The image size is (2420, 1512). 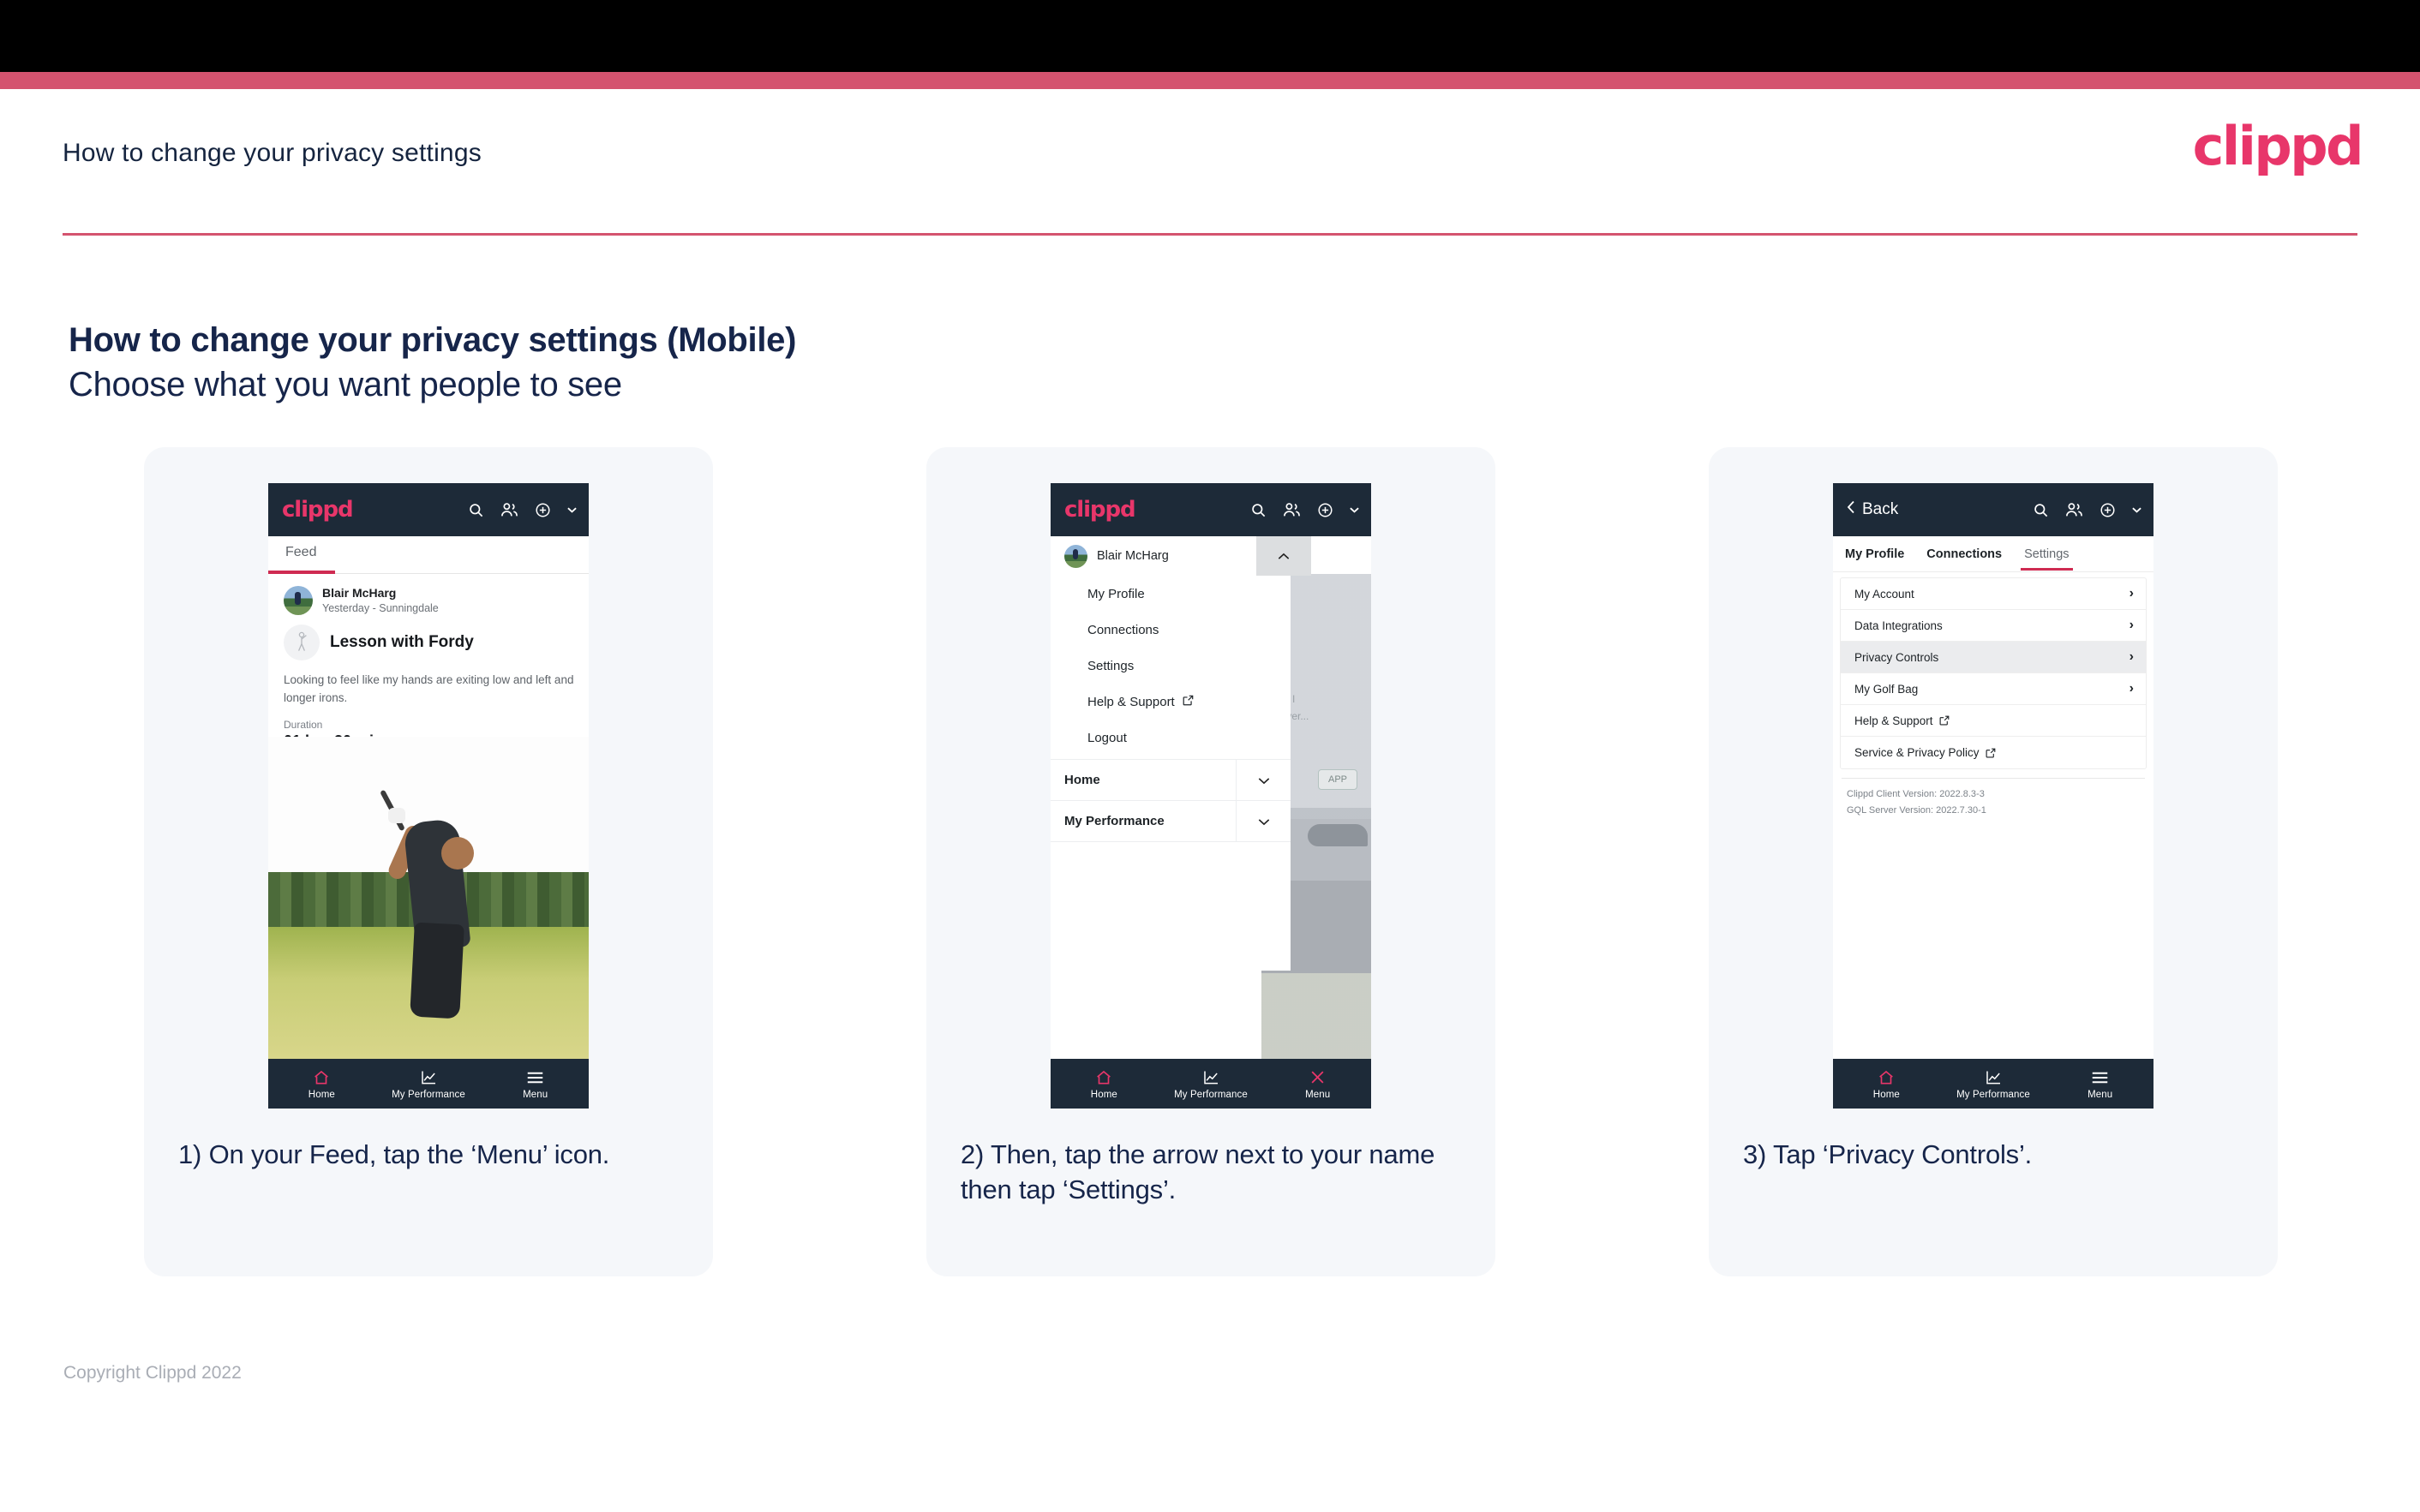 I want to click on post-meta: Yesterday - Sunningdale, so click(x=380, y=607).